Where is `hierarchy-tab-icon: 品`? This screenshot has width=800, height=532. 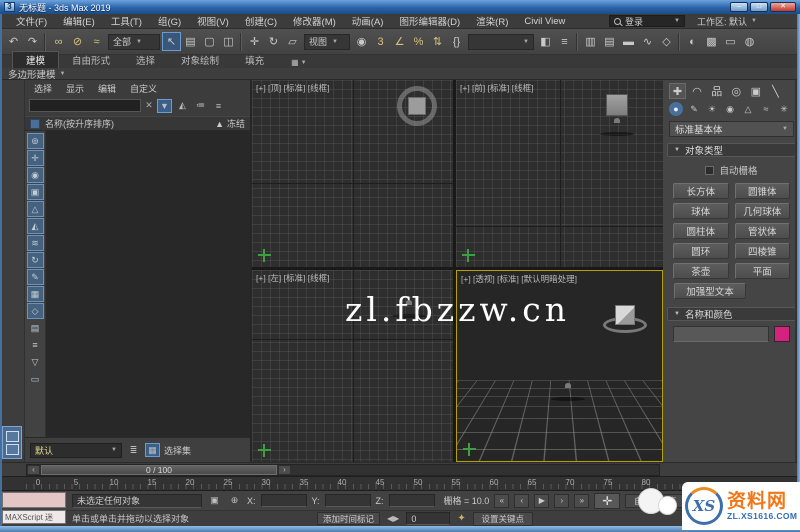 hierarchy-tab-icon: 品 is located at coordinates (716, 91).